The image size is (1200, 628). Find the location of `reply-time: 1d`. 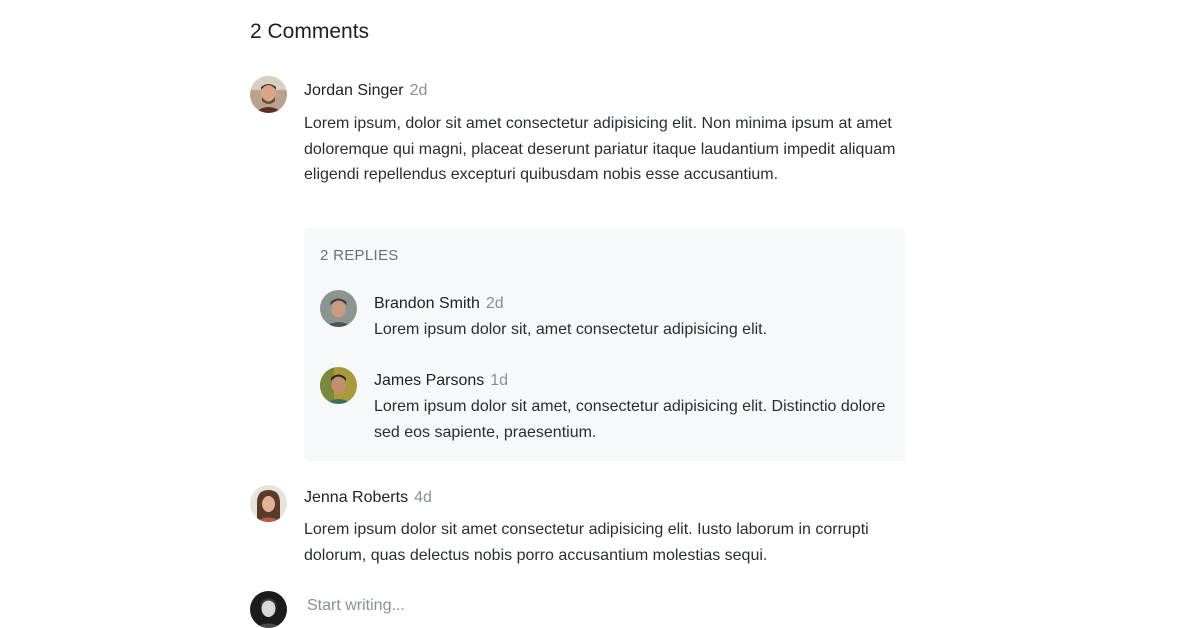

reply-time: 1d is located at coordinates (499, 380).